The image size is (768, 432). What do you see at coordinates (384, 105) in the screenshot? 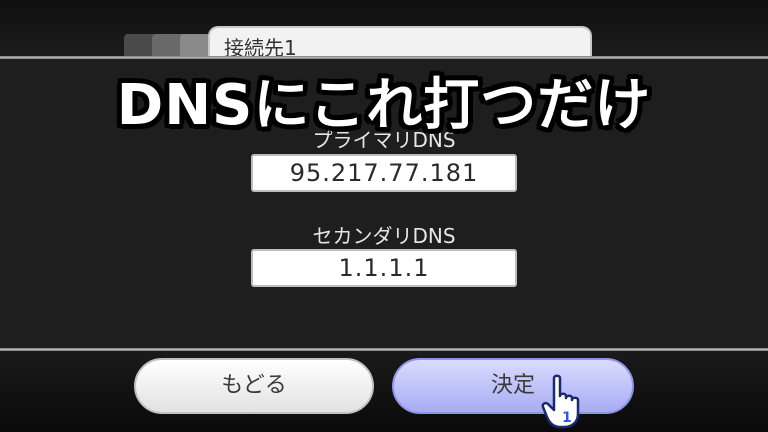
I see `overlay-caption: DNSにこれ打つだけ` at bounding box center [384, 105].